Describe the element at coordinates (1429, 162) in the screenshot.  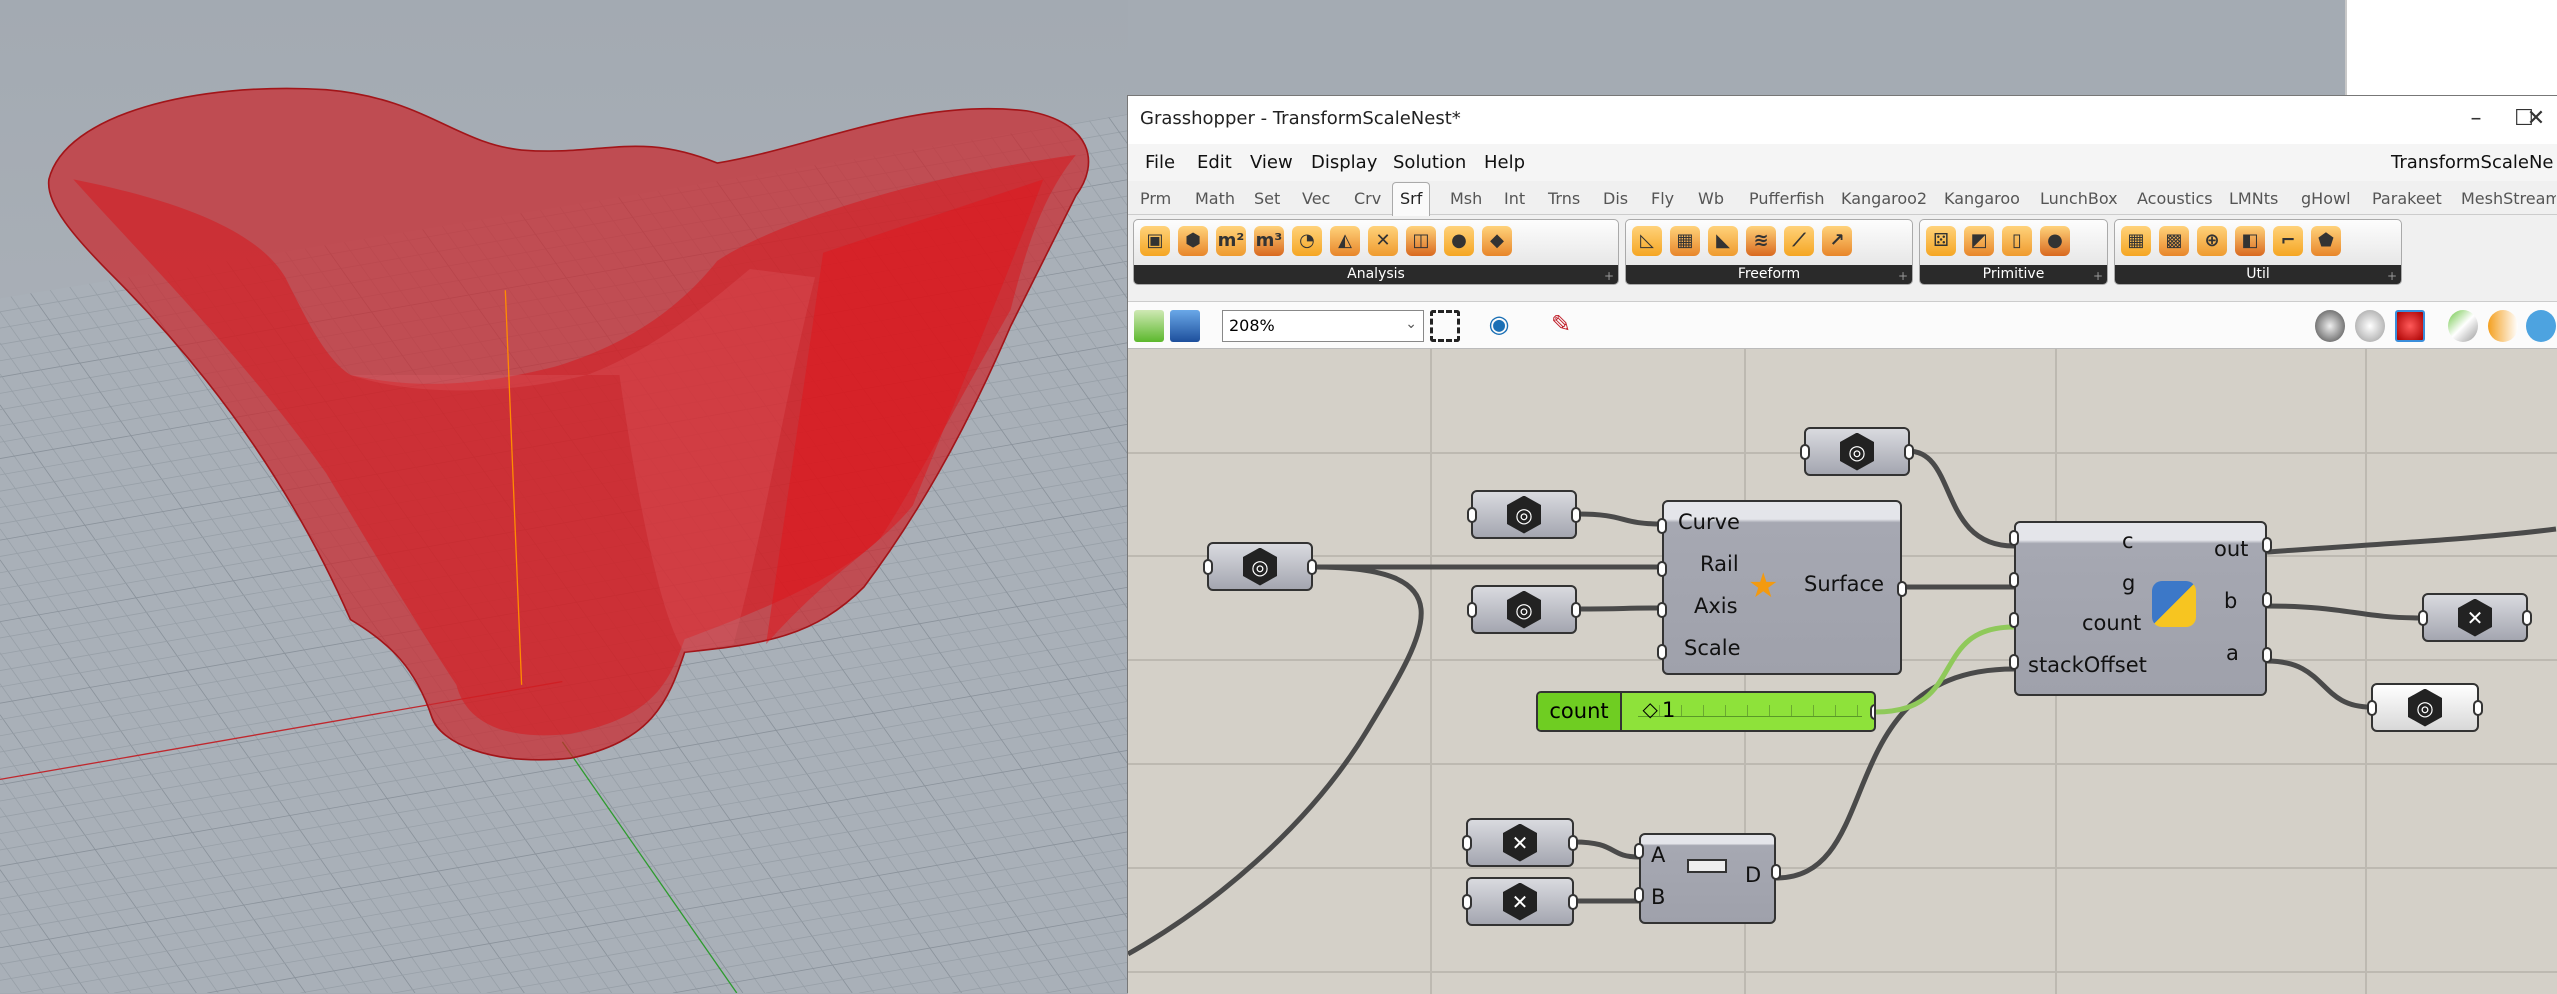
I see `menu-solution: Solution` at that location.